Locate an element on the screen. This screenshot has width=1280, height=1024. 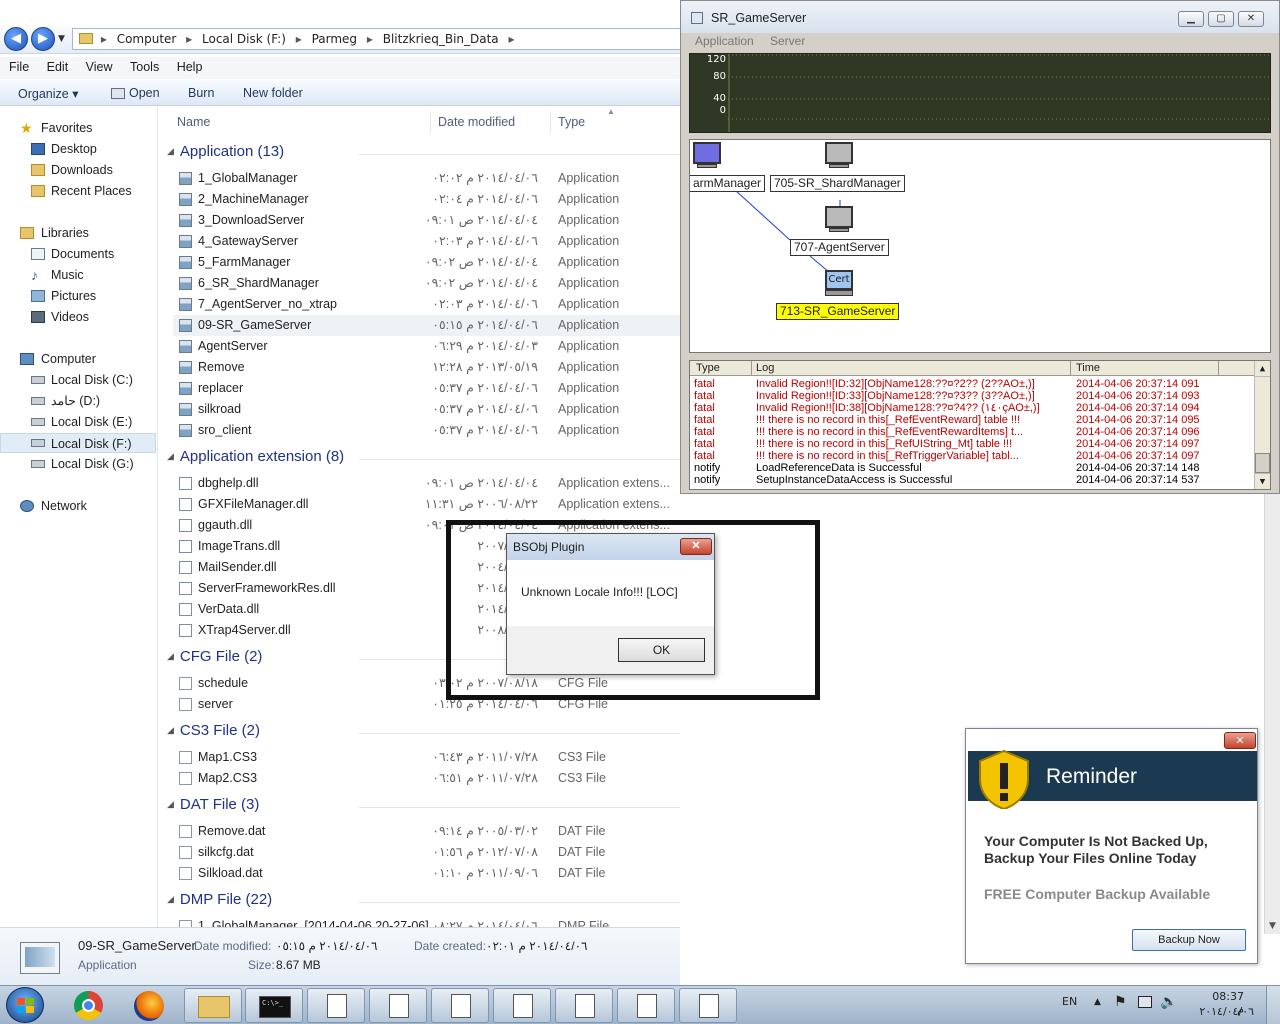
nav-disk-d: حامد (D:) is located at coordinates (78, 401).